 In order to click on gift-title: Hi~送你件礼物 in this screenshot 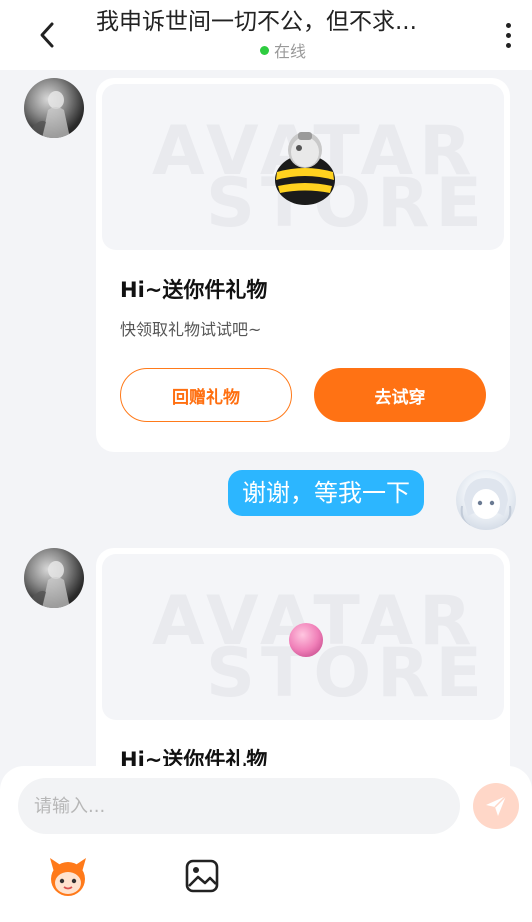, I will do `click(194, 290)`.